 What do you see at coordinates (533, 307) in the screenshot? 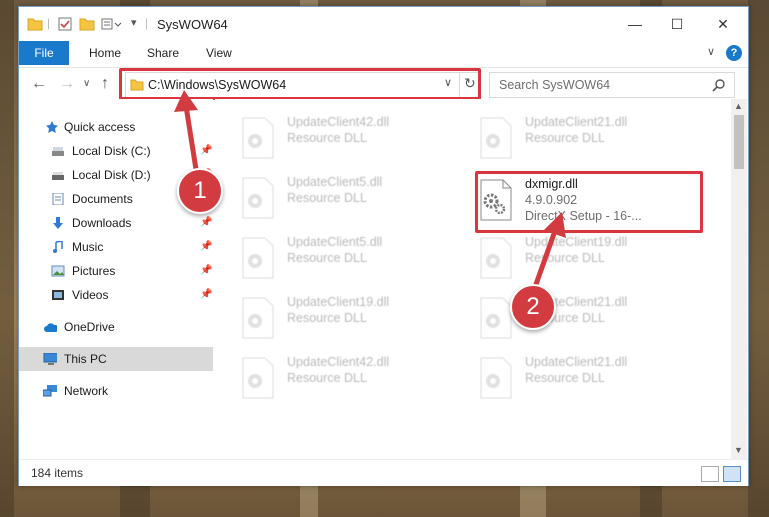
I see `callout-badge-2: 2` at bounding box center [533, 307].